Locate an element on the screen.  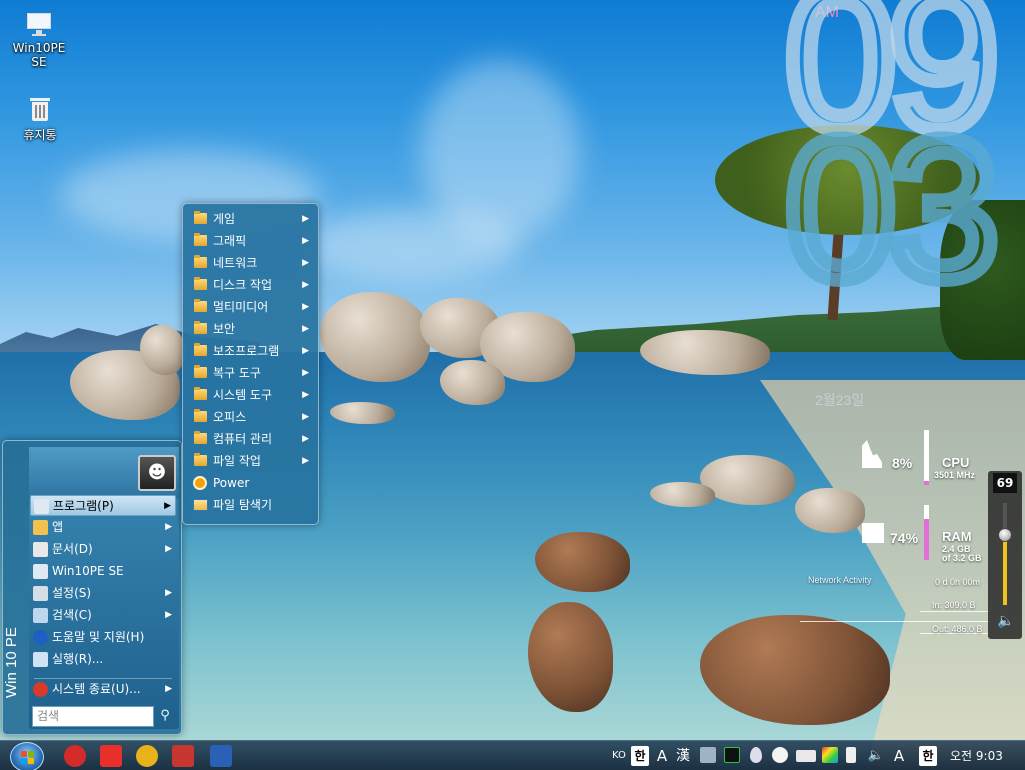
network-tray-icon is located at coordinates (708, 755).